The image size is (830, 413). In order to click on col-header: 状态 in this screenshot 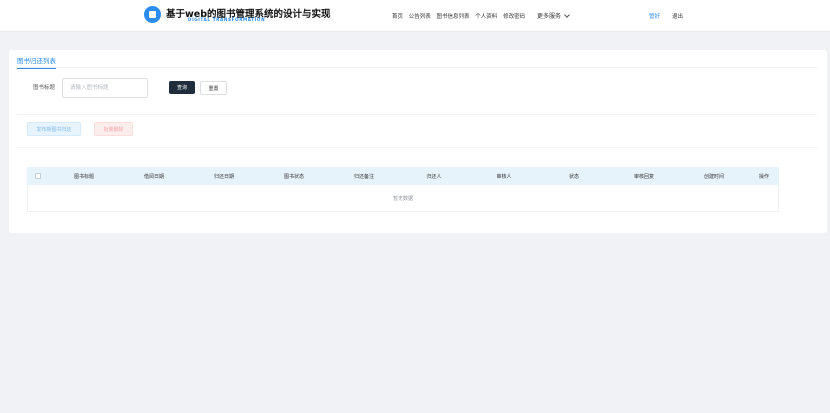, I will do `click(574, 176)`.